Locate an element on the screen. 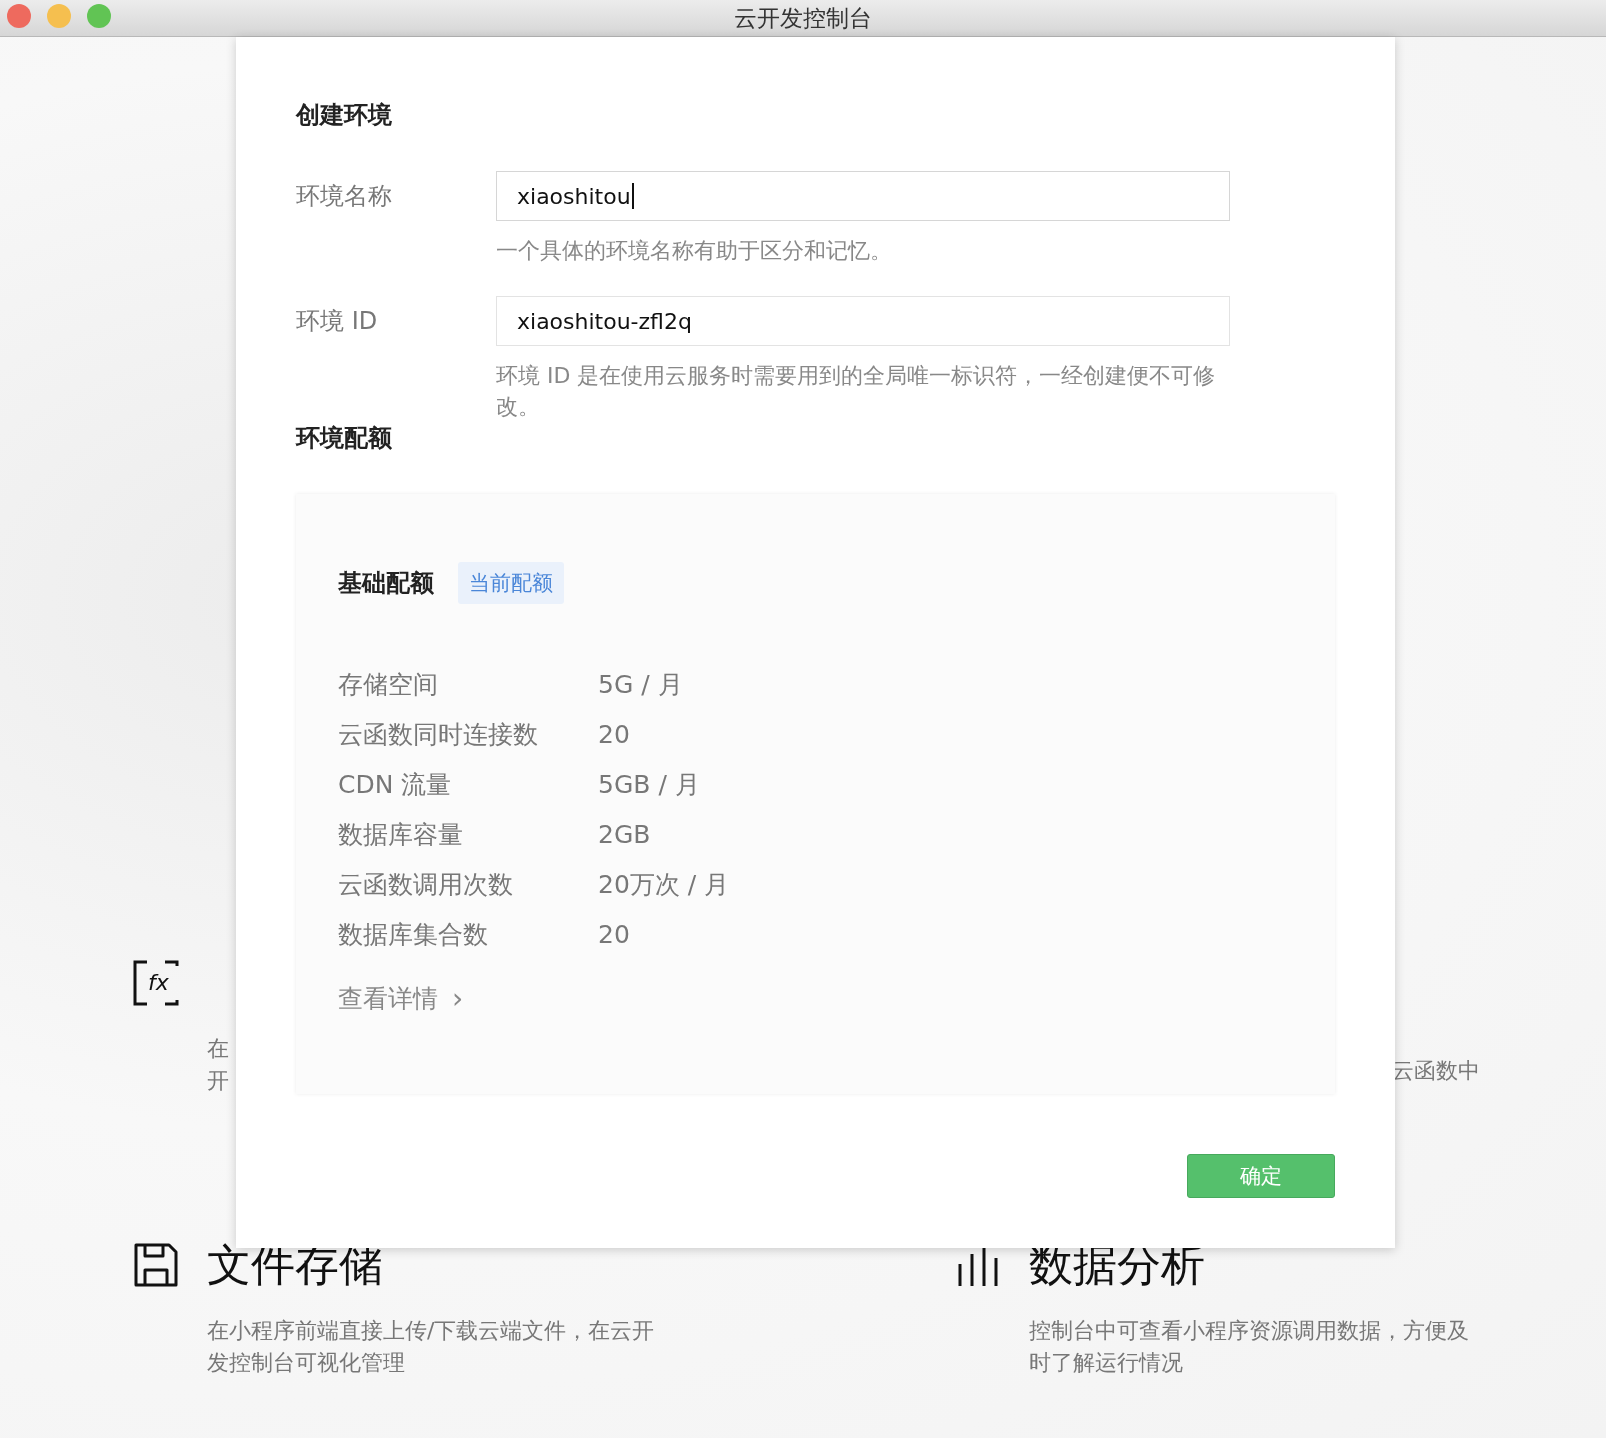 The image size is (1606, 1438). feature-description: 云函数中 is located at coordinates (1433, 1071).